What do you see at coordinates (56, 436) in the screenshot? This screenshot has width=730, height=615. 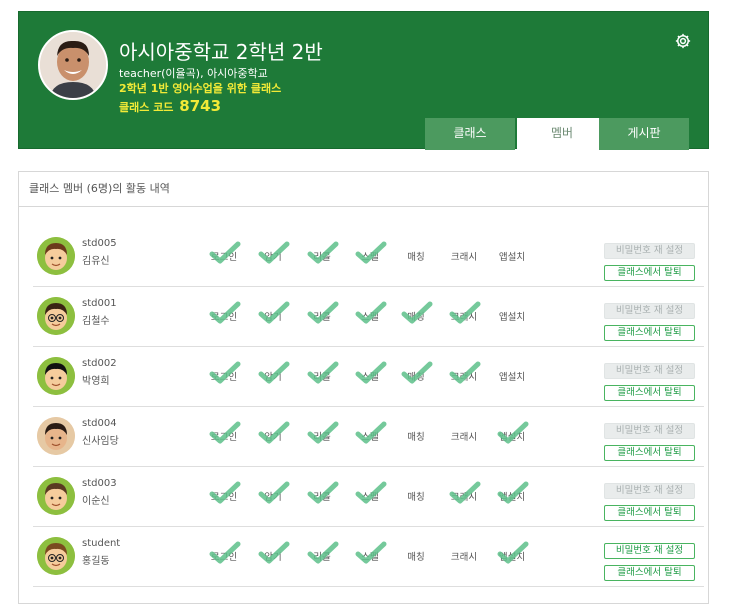 I see `woman-avatar` at bounding box center [56, 436].